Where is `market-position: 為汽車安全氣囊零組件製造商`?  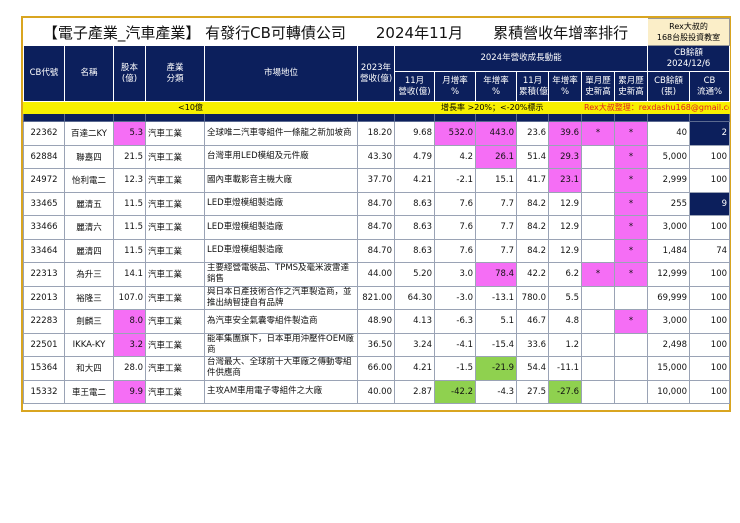
market-position: 為汽車安全氣囊零組件製造商 is located at coordinates (281, 321).